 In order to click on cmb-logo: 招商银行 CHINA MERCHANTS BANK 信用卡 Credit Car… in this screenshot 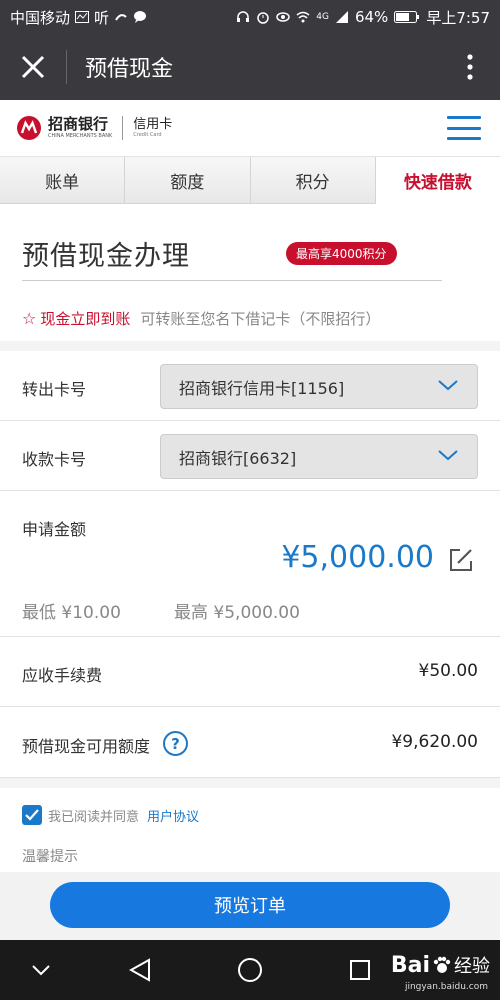, I will do `click(94, 128)`.